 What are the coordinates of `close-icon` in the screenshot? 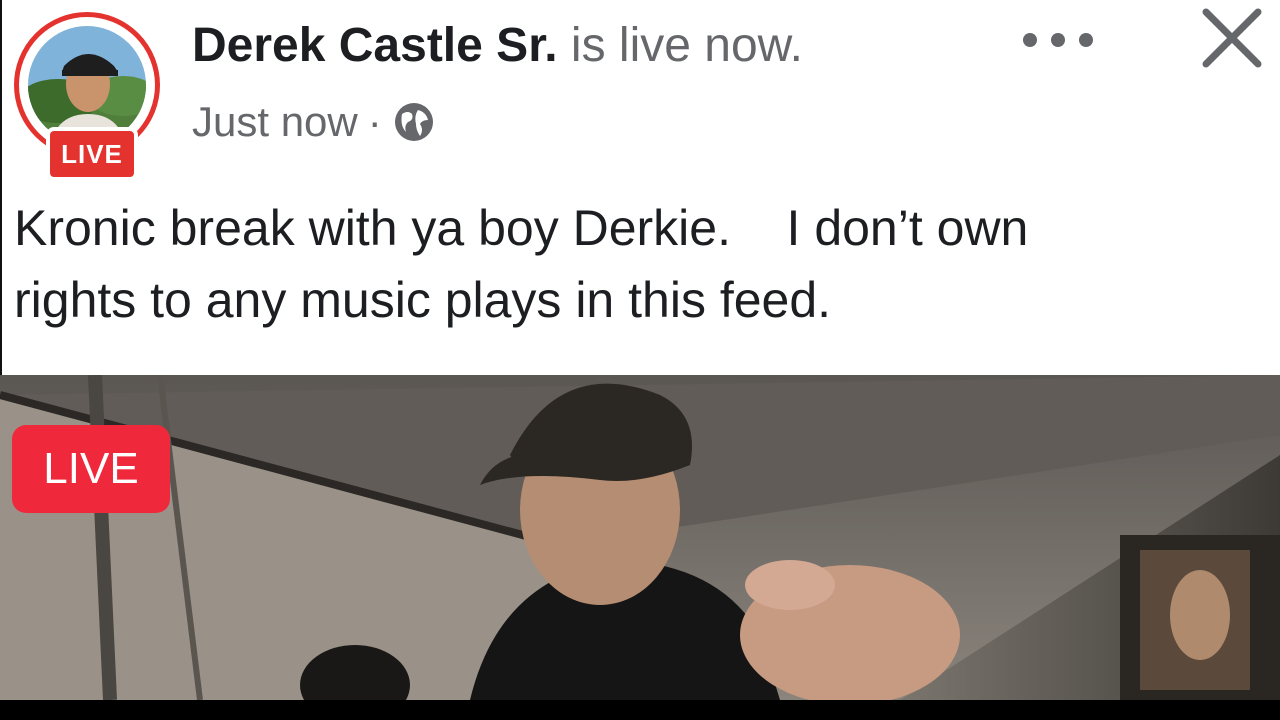 It's located at (1232, 38).